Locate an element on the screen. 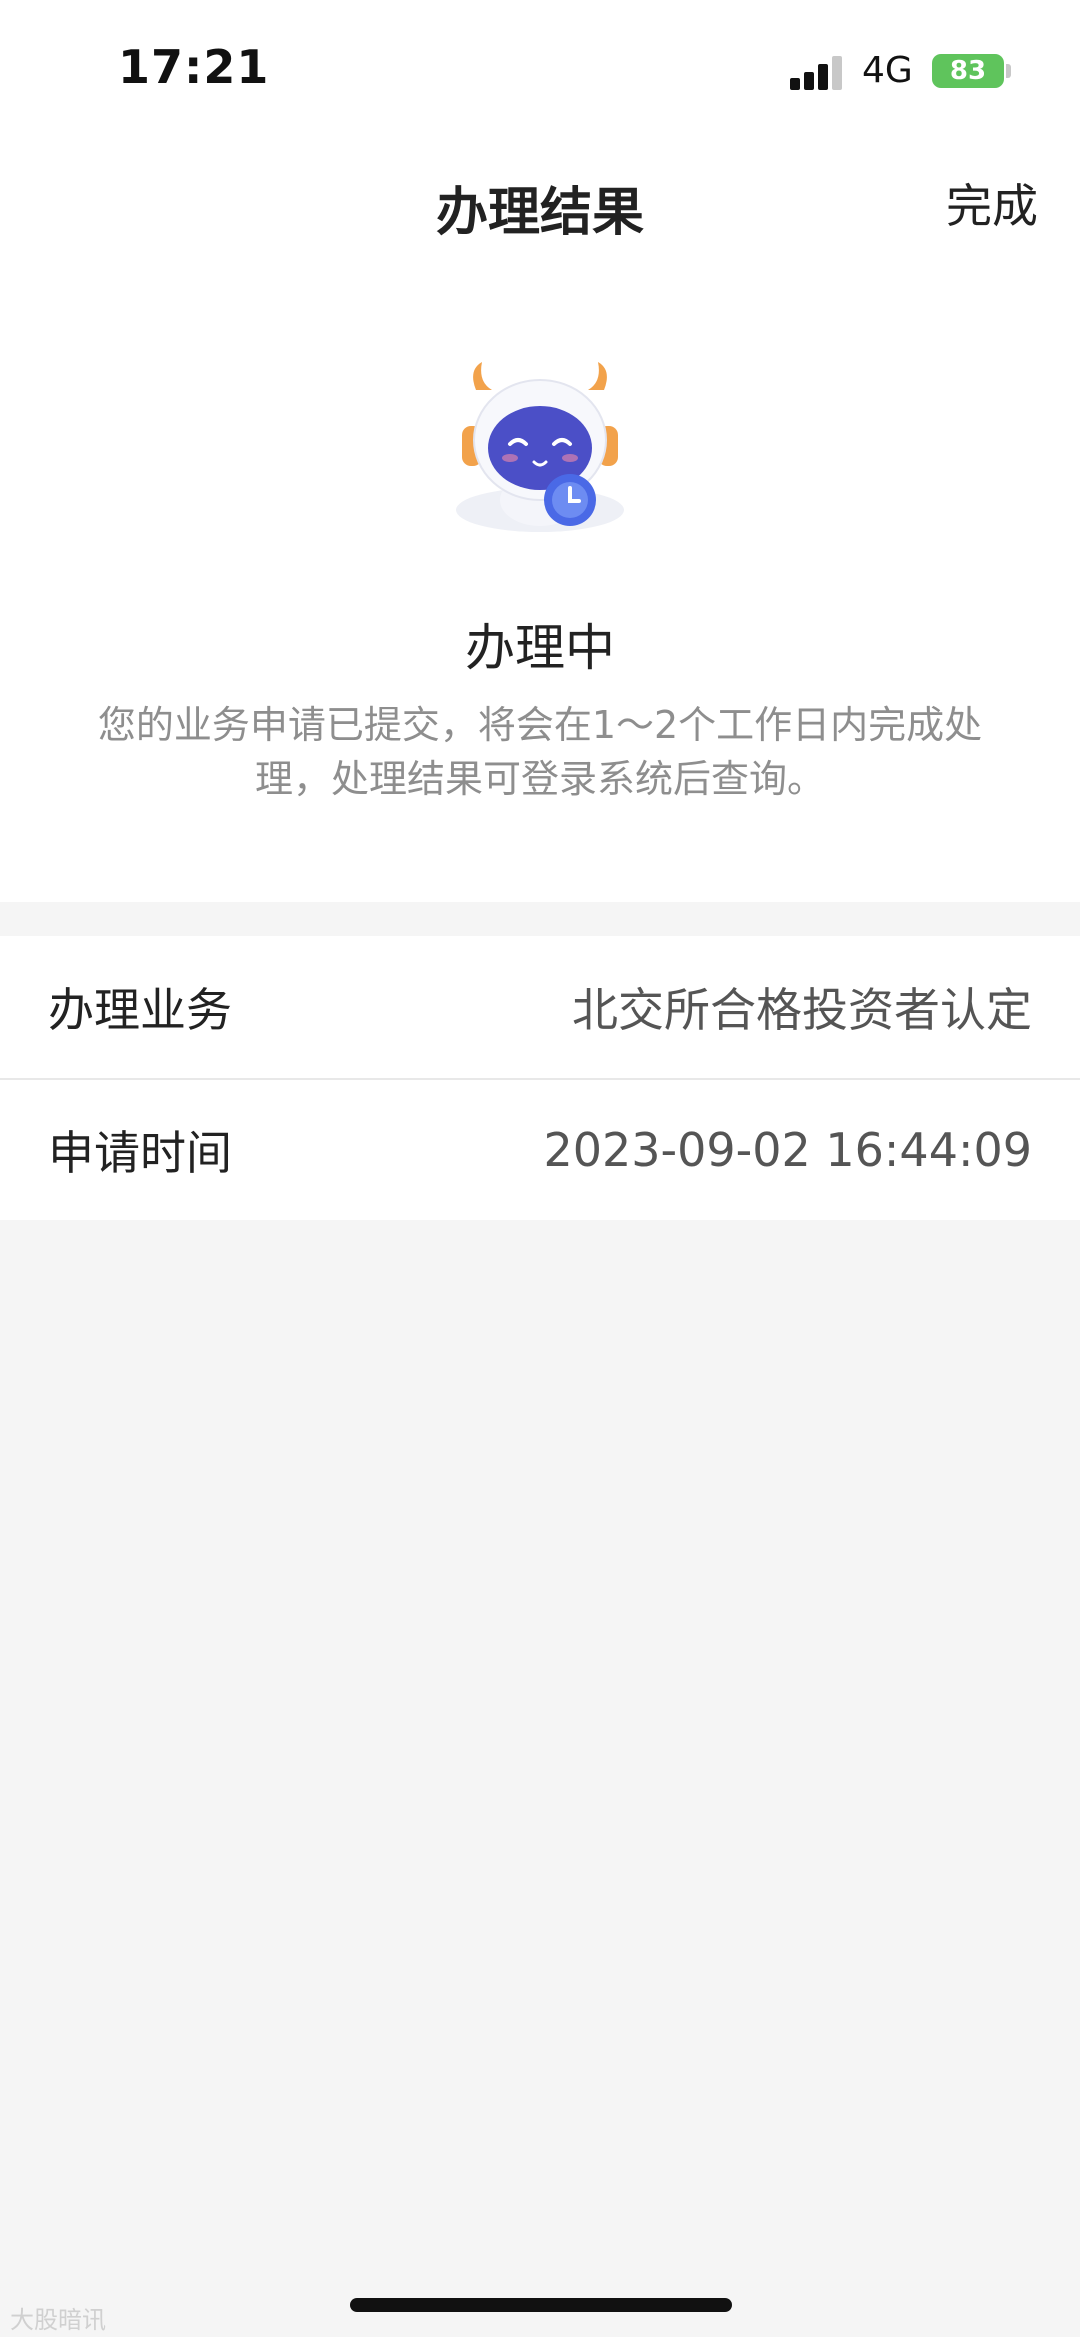 The width and height of the screenshot is (1080, 2337). result-description: 您的业务申请已提交，将会在1～2个工作日内完成处理，处理结果可登录系统后查询。 is located at coordinates (540, 752).